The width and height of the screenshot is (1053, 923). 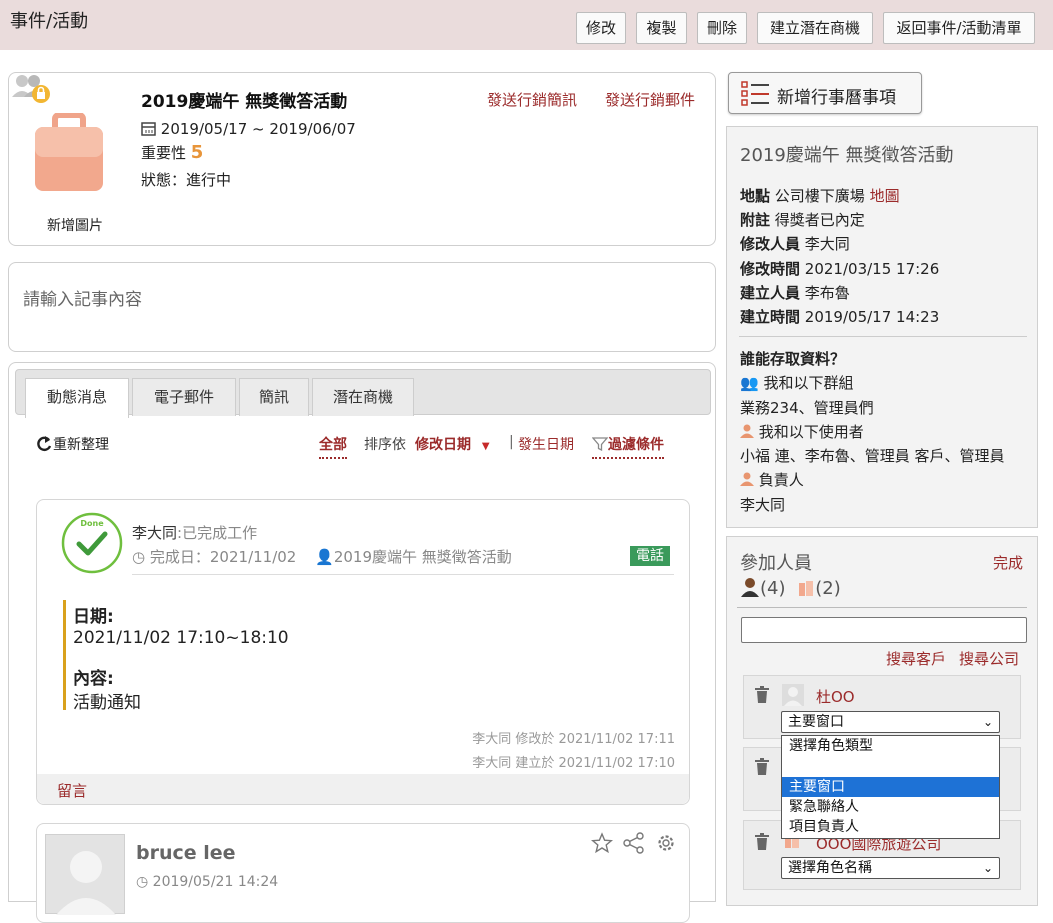 What do you see at coordinates (82, 300) in the screenshot?
I see `note-placeholder: 請輸入記事內容` at bounding box center [82, 300].